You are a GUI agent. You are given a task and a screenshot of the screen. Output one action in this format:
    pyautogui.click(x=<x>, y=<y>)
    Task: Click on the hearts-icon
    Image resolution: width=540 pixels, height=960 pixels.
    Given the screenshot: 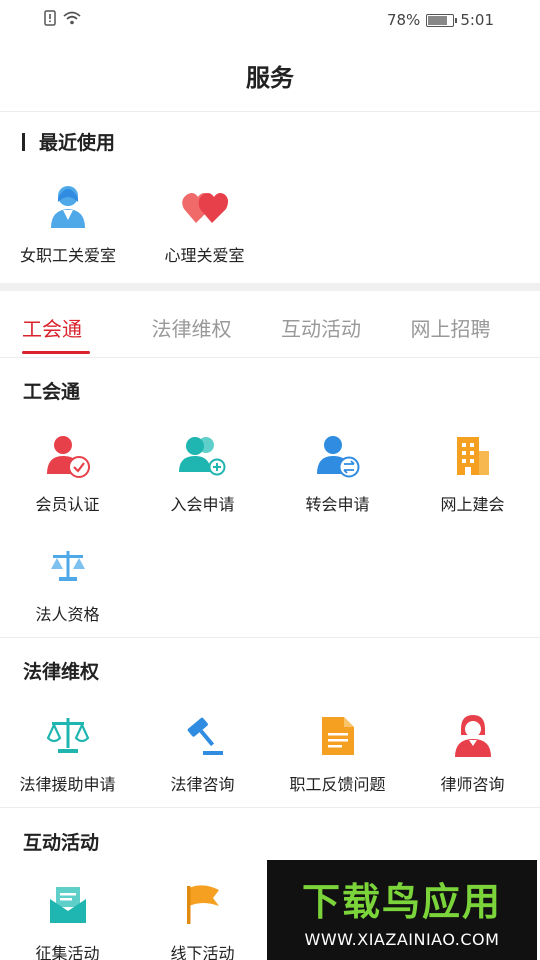 What is the action you would take?
    pyautogui.click(x=205, y=207)
    